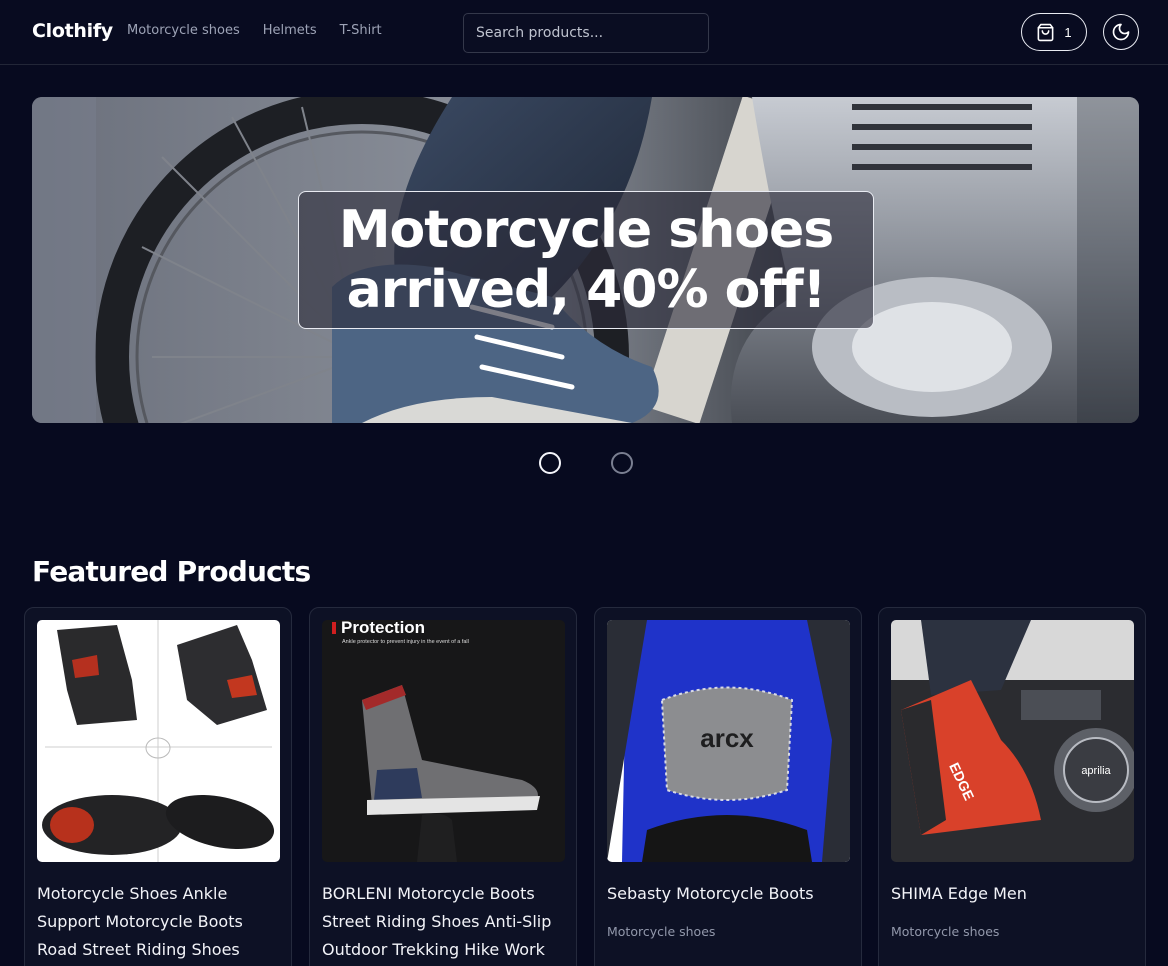 Image resolution: width=1168 pixels, height=966 pixels. Describe the element at coordinates (1012, 894) in the screenshot. I see `product-title: SHIMA Edge Men` at that location.